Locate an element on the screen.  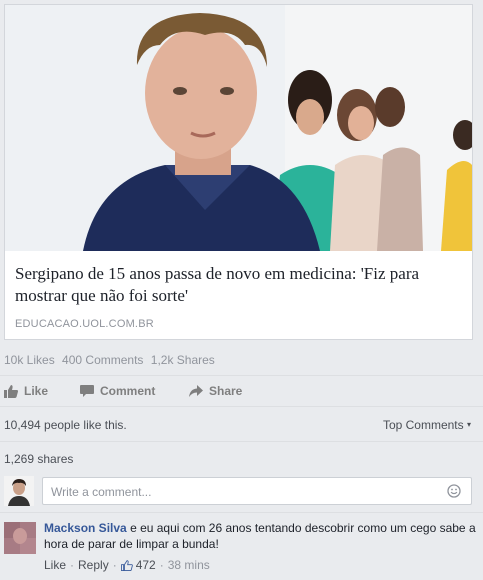
likes-count: 10k Likes is located at coordinates (29, 360).